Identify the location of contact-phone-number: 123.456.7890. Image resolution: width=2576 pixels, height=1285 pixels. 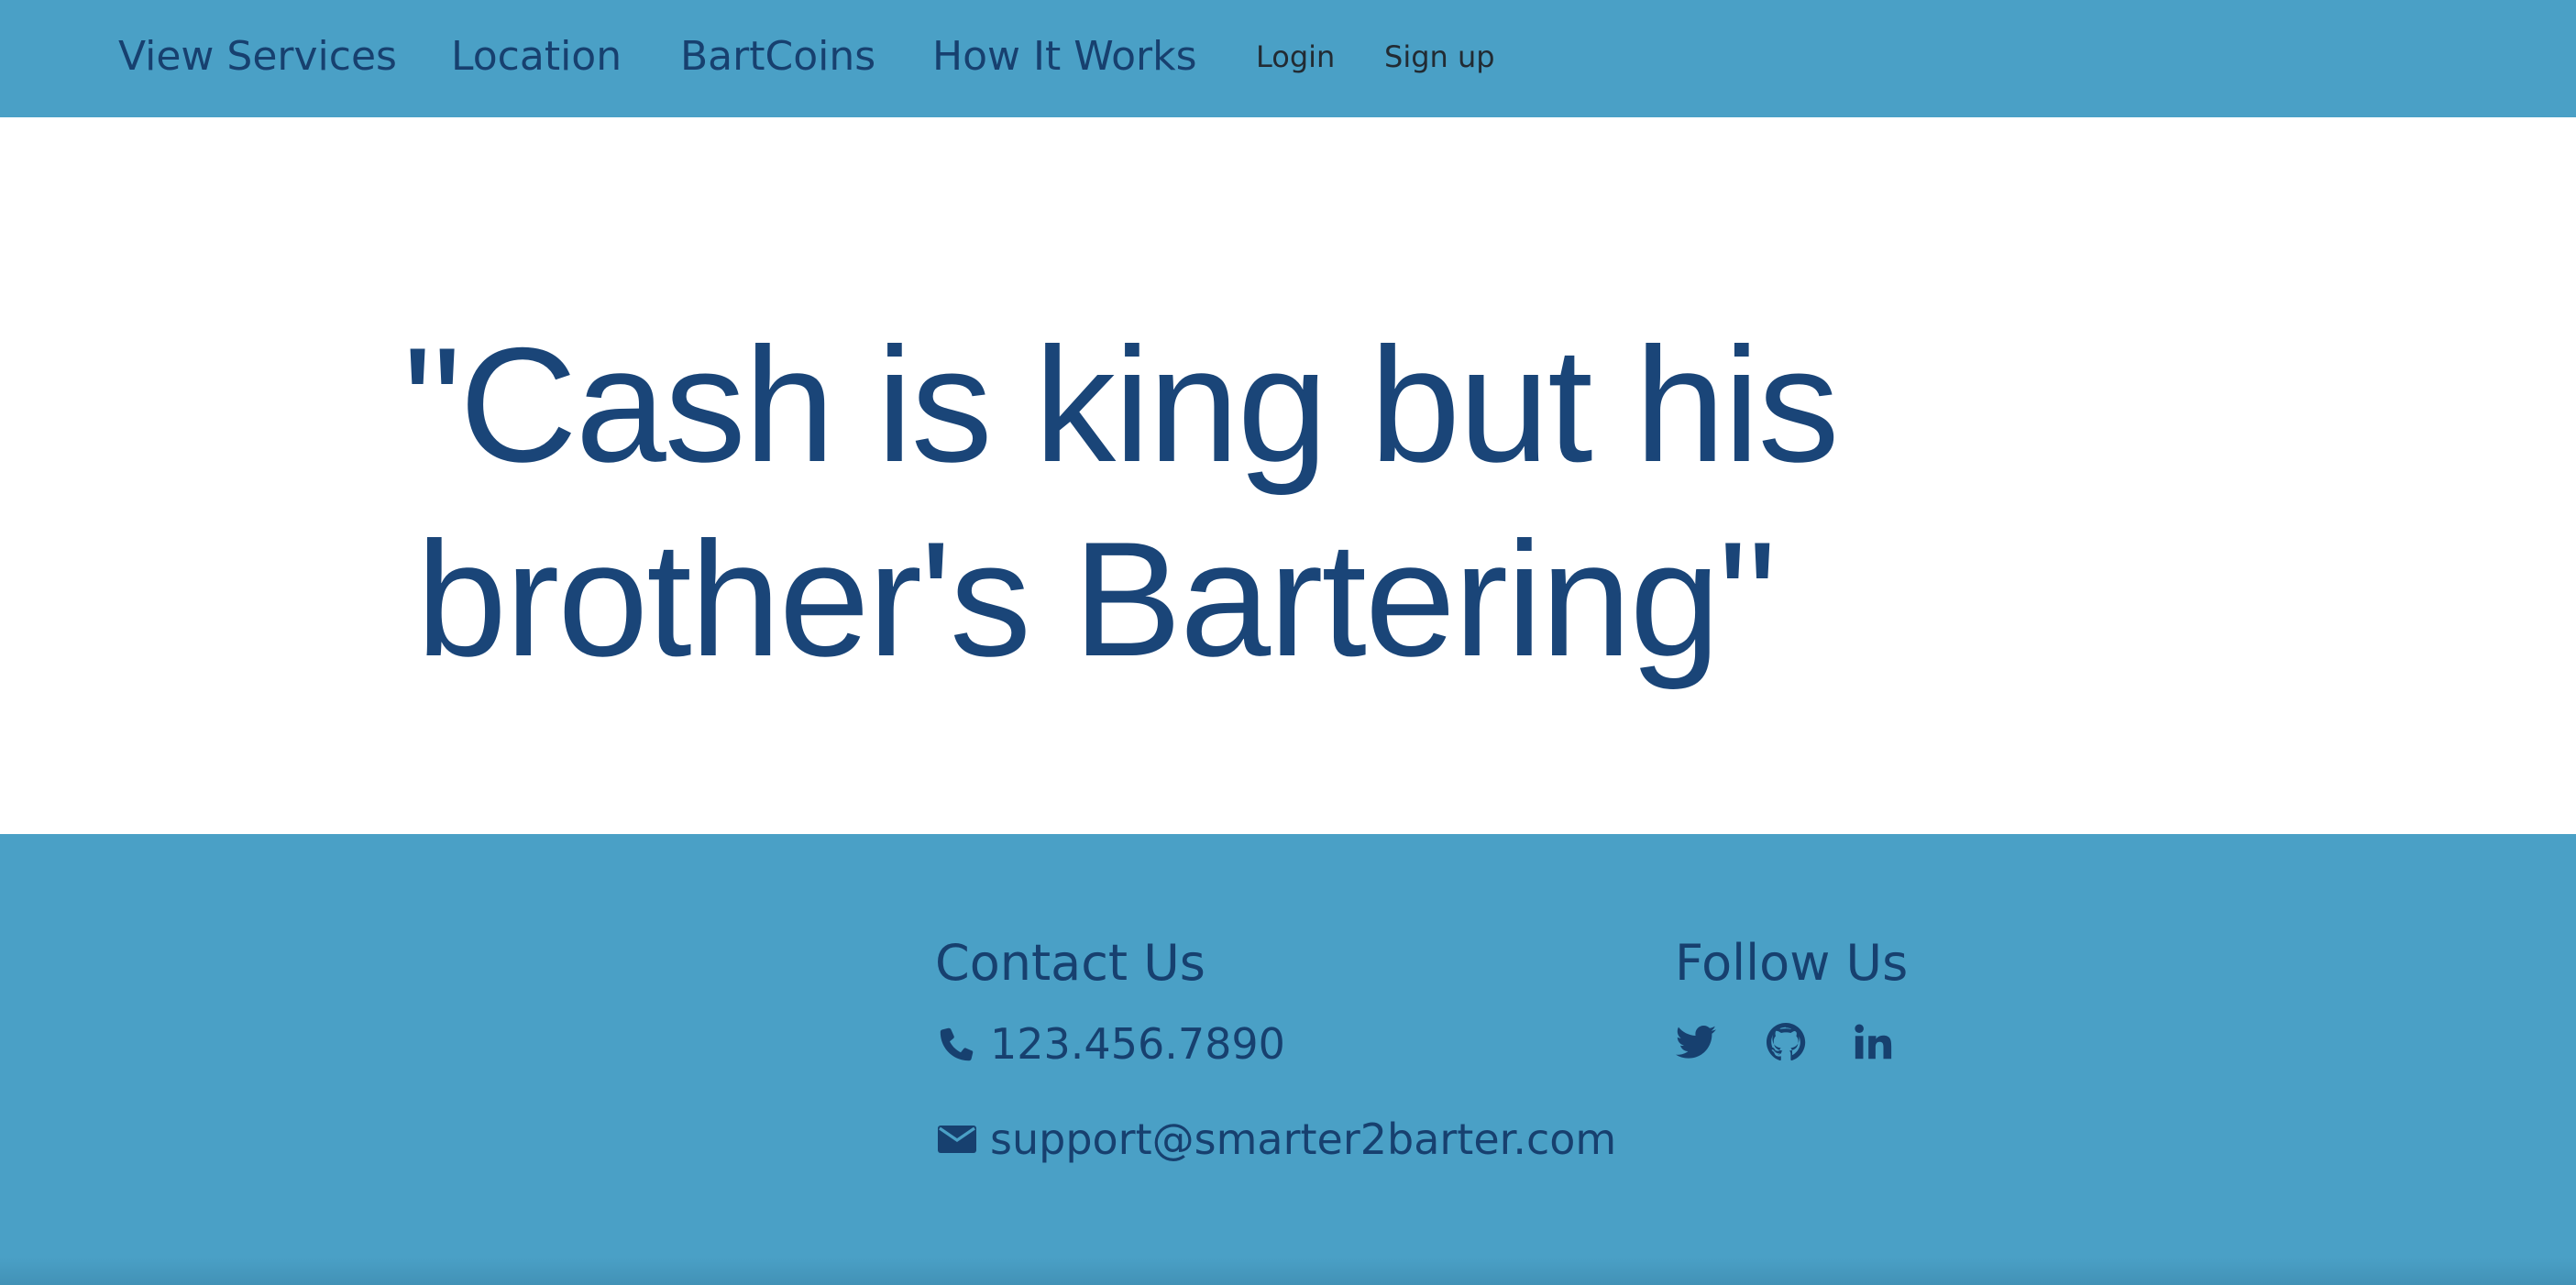
(1137, 1044).